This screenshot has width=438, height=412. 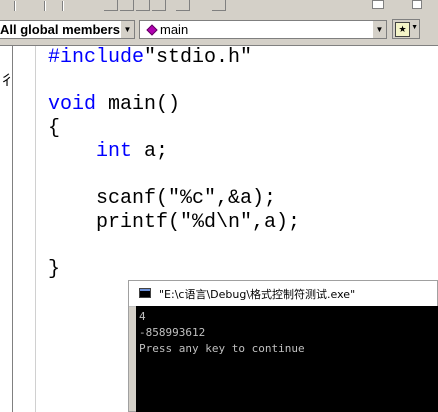 I want to click on console-output-line: -858993612, so click(x=172, y=332).